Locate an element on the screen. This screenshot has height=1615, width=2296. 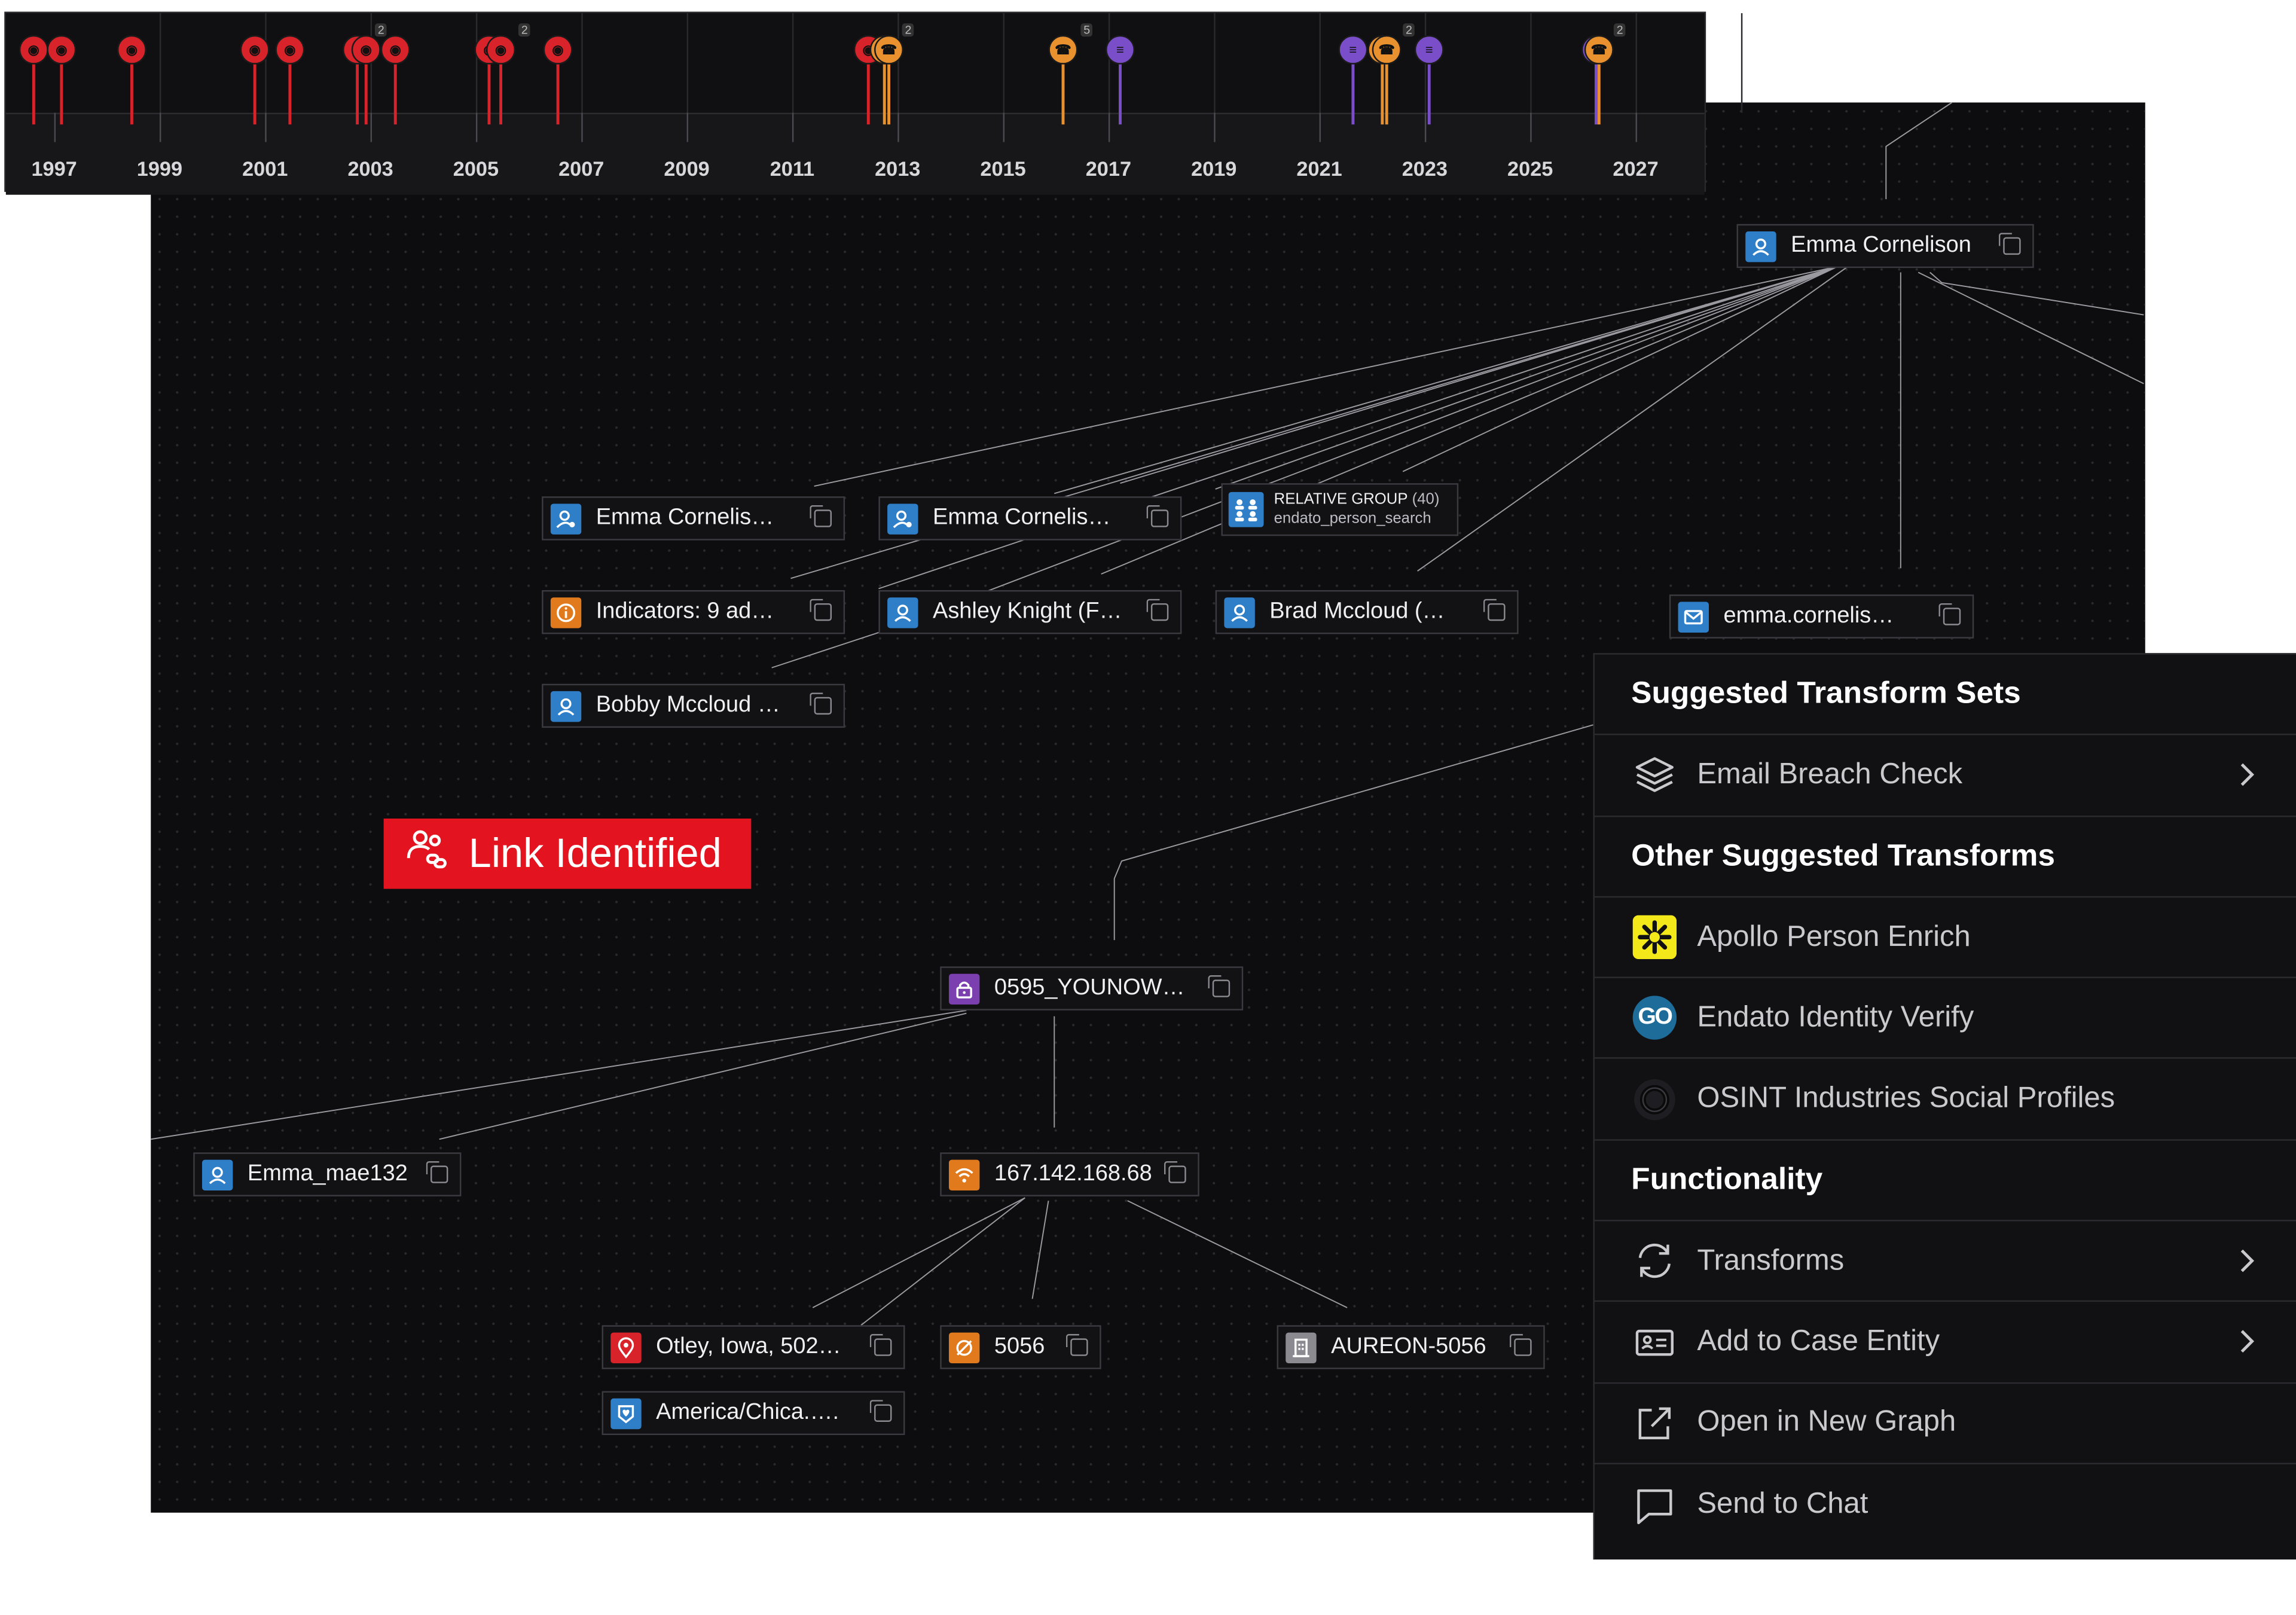
timeline-year-label: 2001 is located at coordinates (265, 169).